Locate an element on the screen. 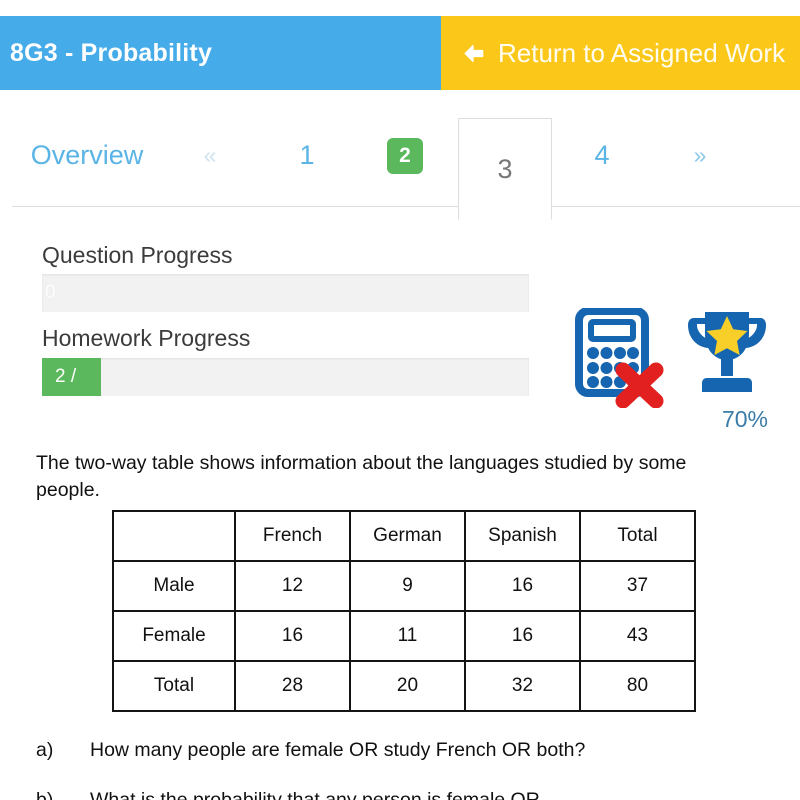 This screenshot has width=800, height=800. tab-question-2: 2 is located at coordinates (405, 155).